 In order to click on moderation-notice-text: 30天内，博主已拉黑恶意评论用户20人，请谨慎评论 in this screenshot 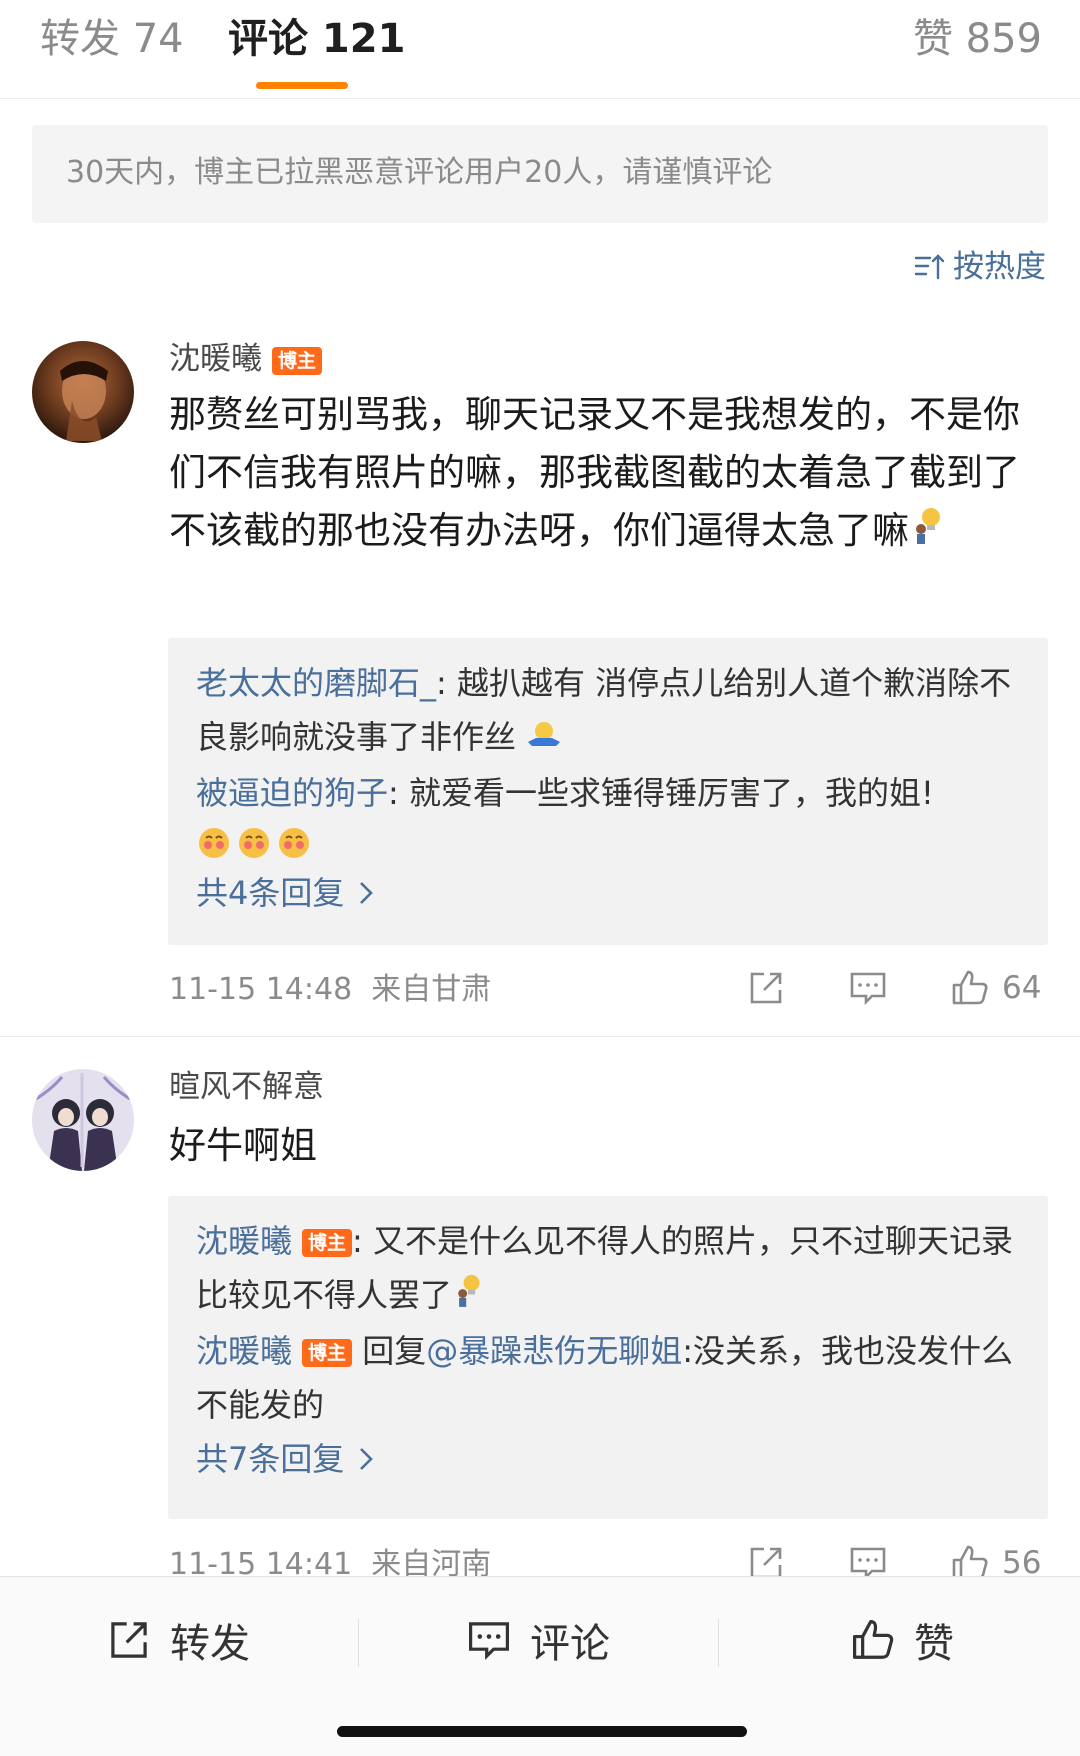, I will do `click(419, 172)`.